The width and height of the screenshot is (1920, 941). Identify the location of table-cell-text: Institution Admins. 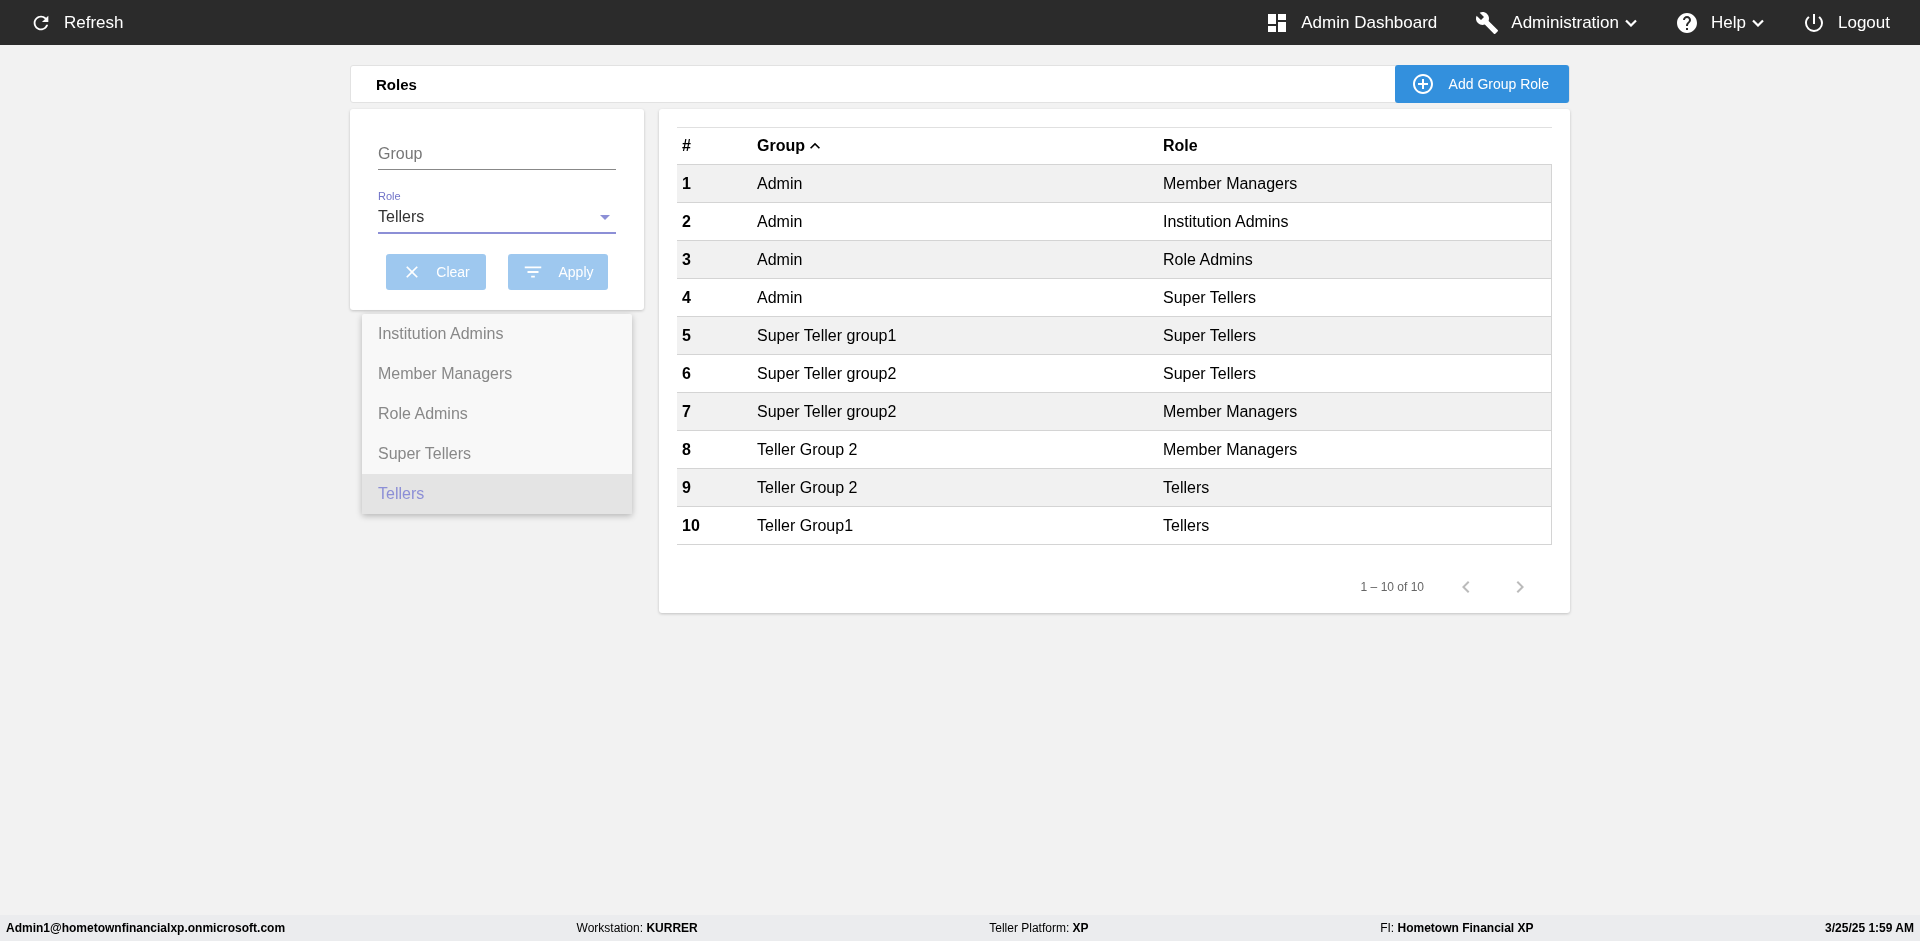
(1225, 221).